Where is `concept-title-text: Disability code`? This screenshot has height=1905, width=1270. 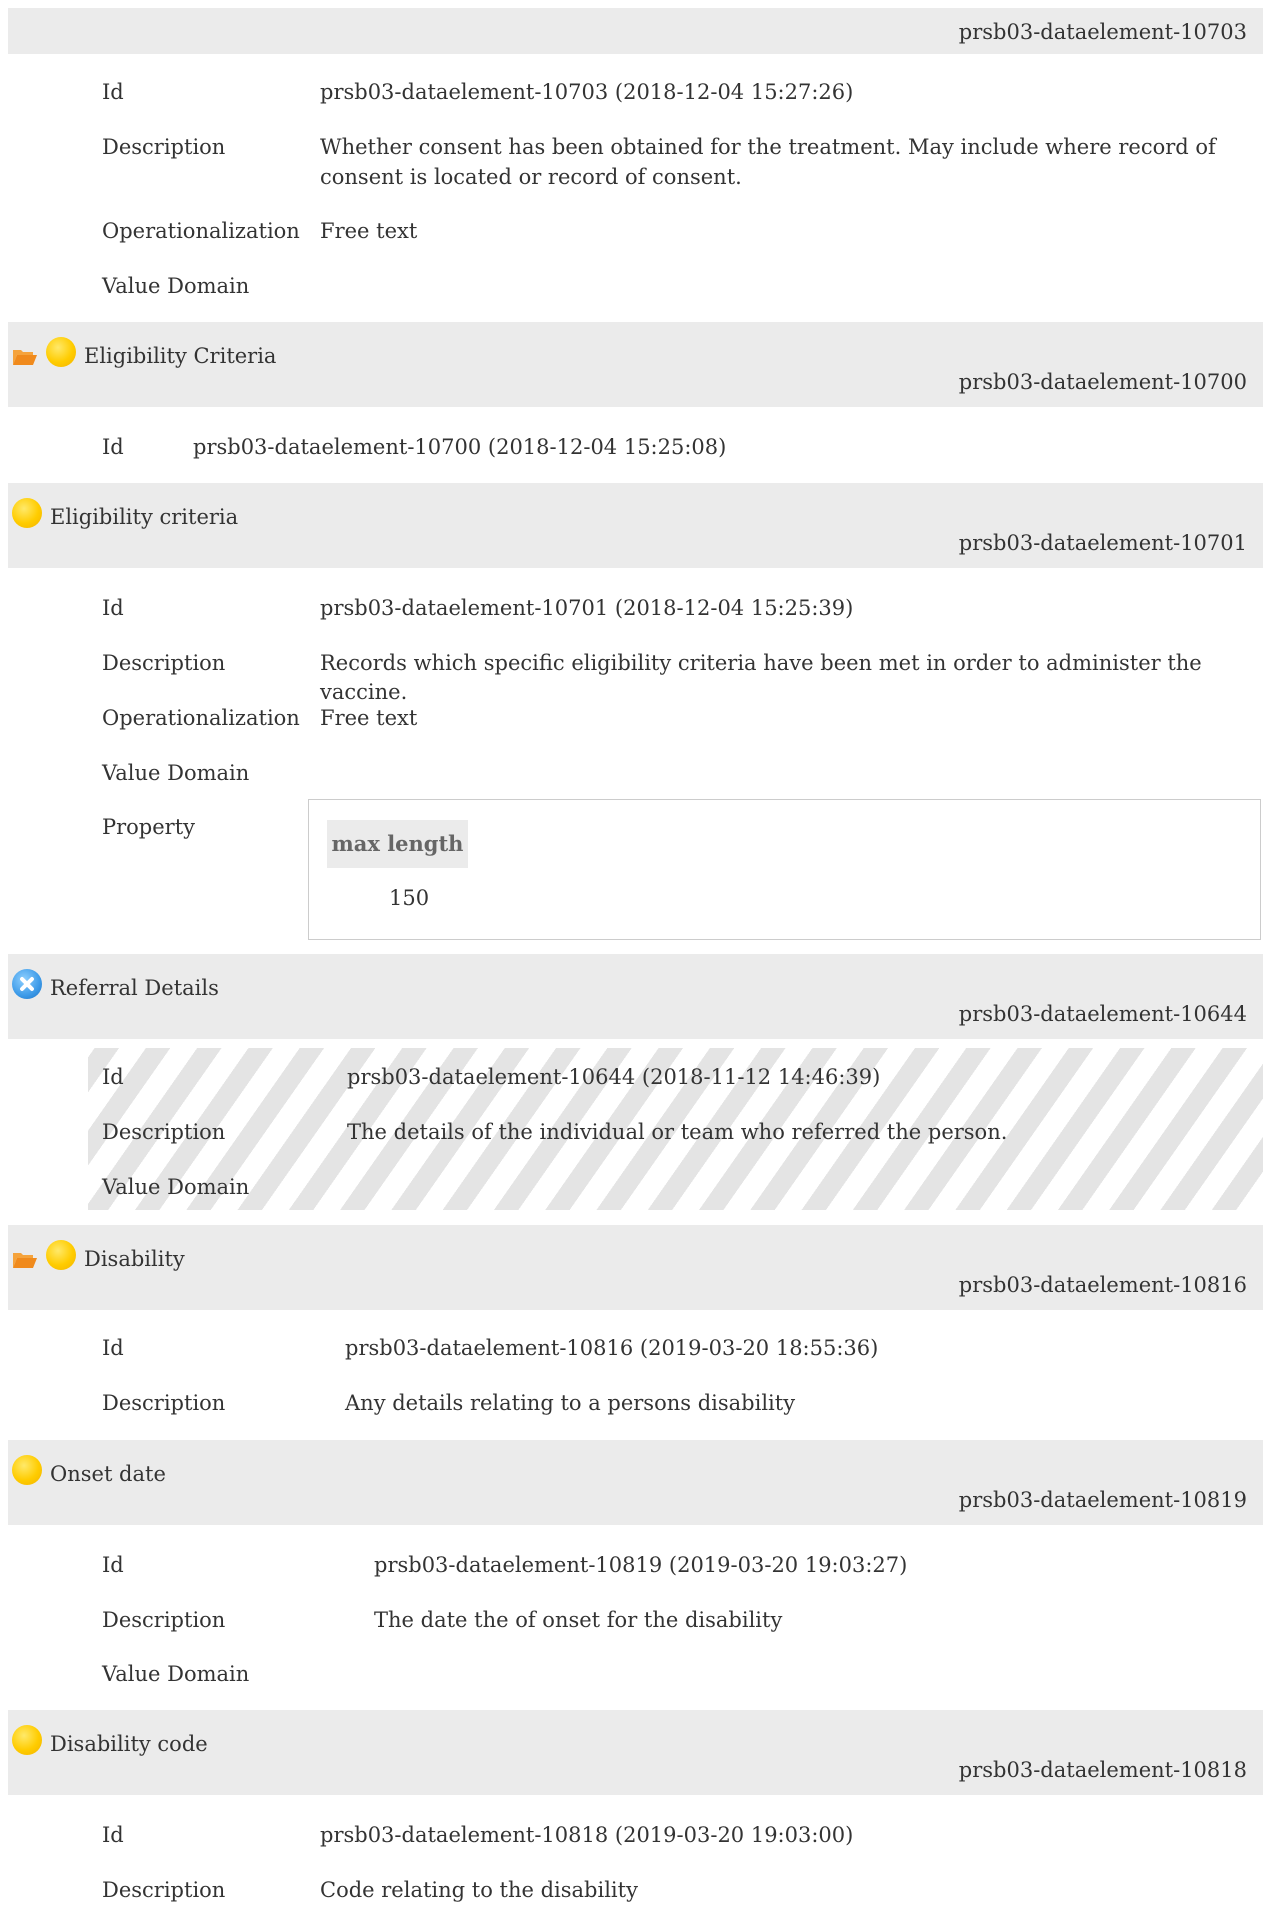 concept-title-text: Disability code is located at coordinates (129, 1744).